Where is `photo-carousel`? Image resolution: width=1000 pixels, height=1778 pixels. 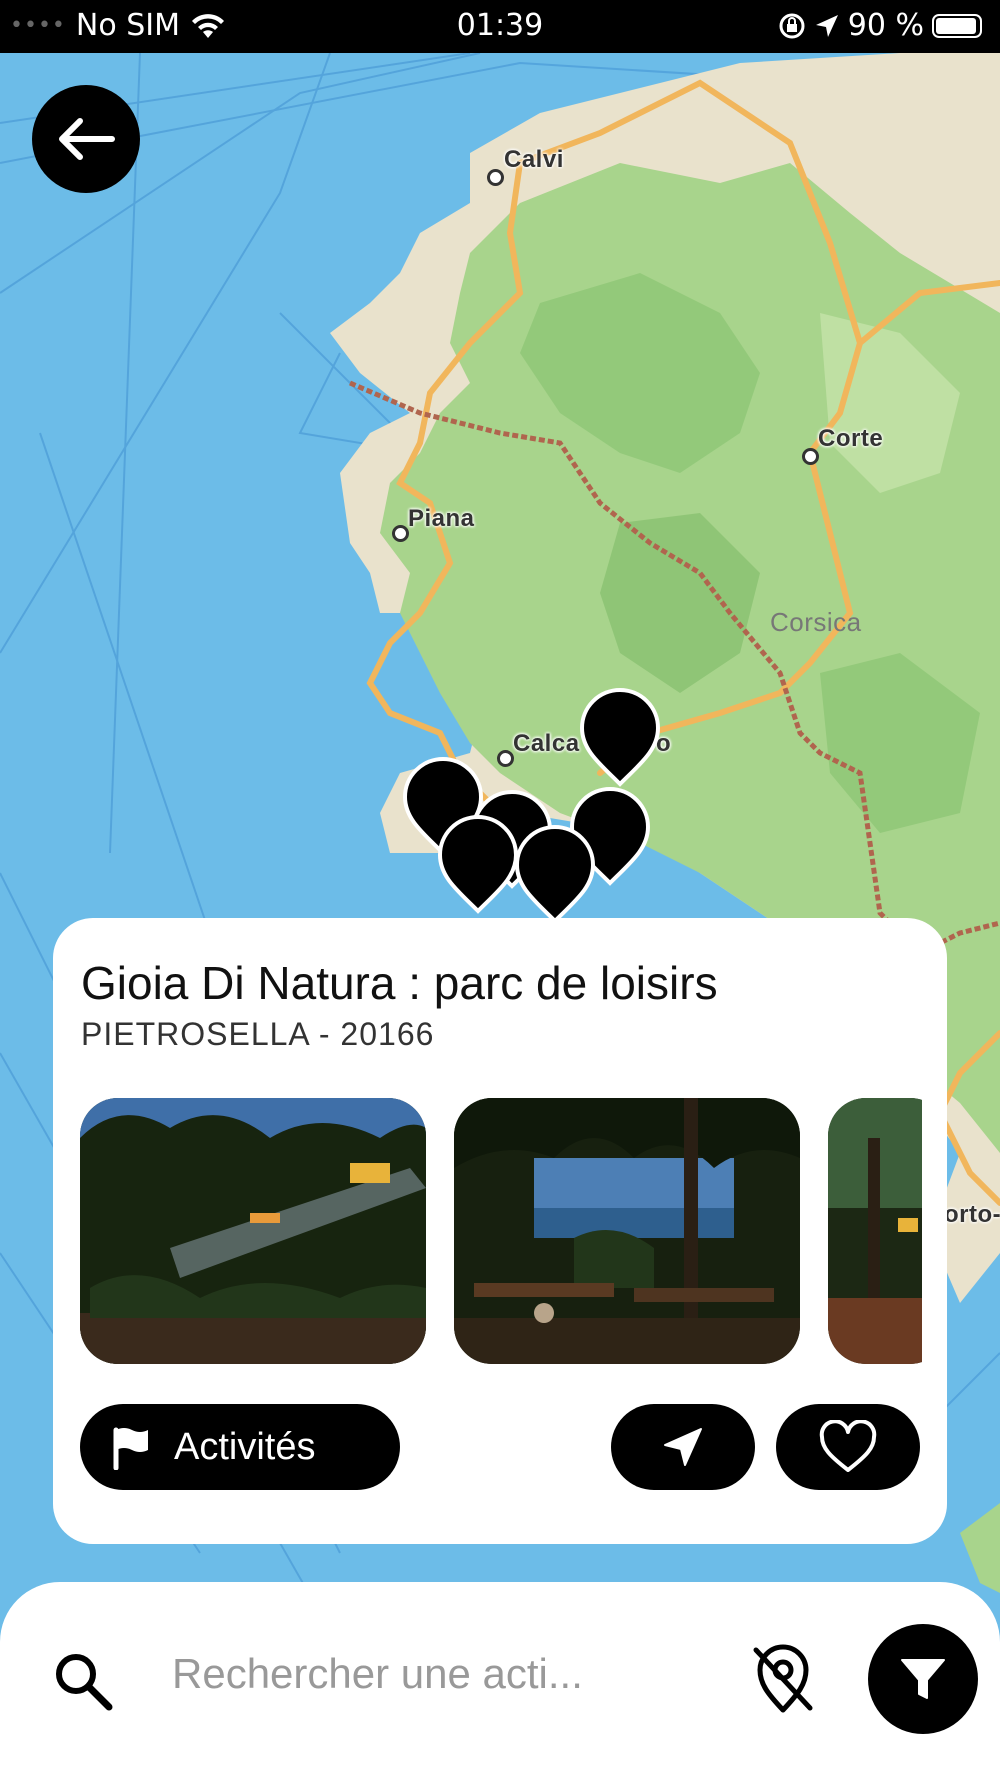
photo-carousel is located at coordinates (501, 1231).